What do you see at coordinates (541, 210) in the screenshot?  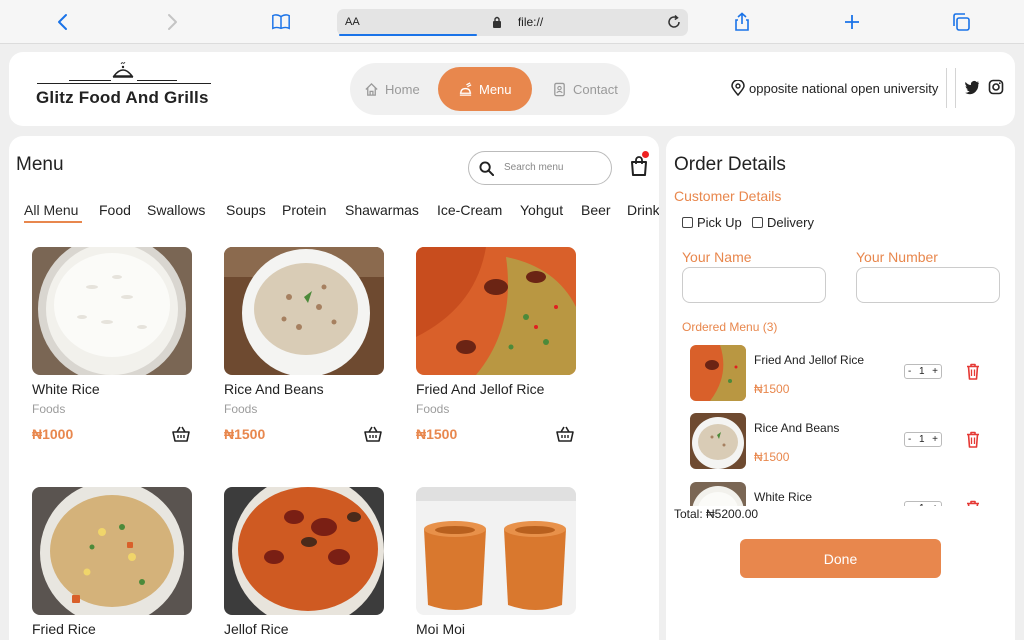 I see `tab-yohgut: Yohgut` at bounding box center [541, 210].